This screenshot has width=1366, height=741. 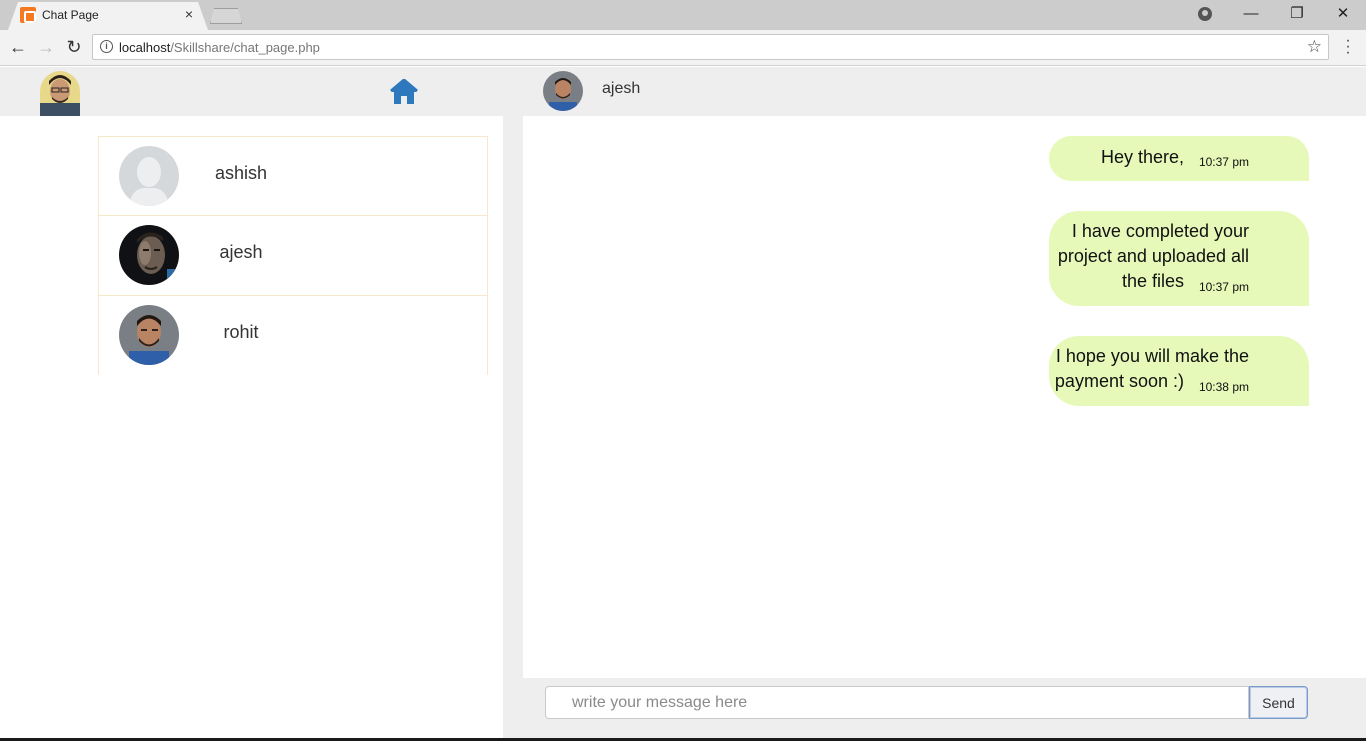 I want to click on account-icon, so click(x=1205, y=14).